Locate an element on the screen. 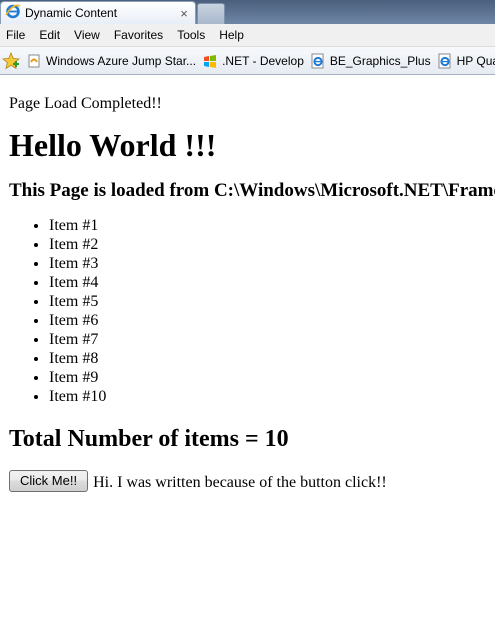 The height and width of the screenshot is (634, 495). tab-strip: Dynamic Content × is located at coordinates (247, 12).